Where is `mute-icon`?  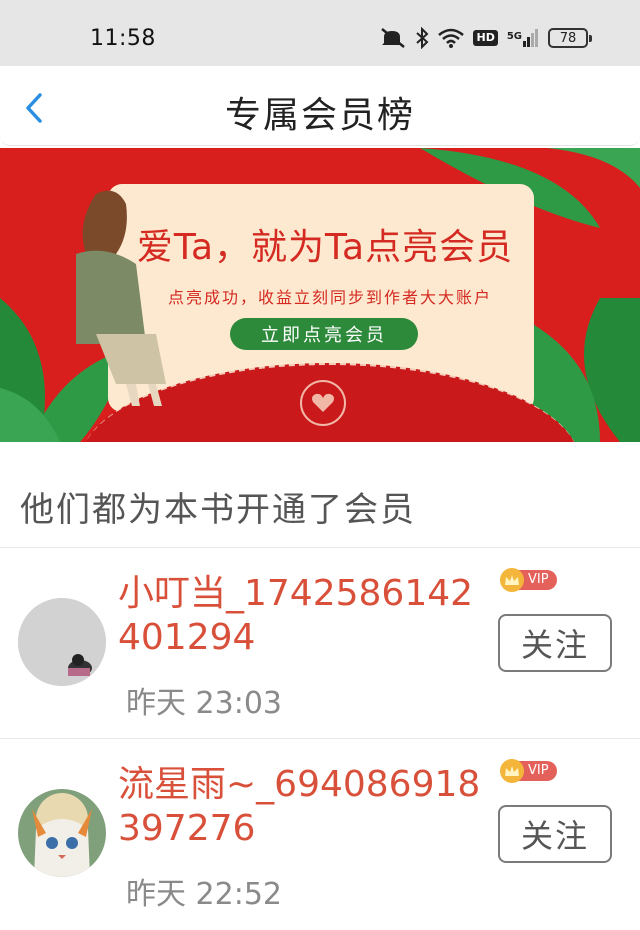 mute-icon is located at coordinates (393, 38).